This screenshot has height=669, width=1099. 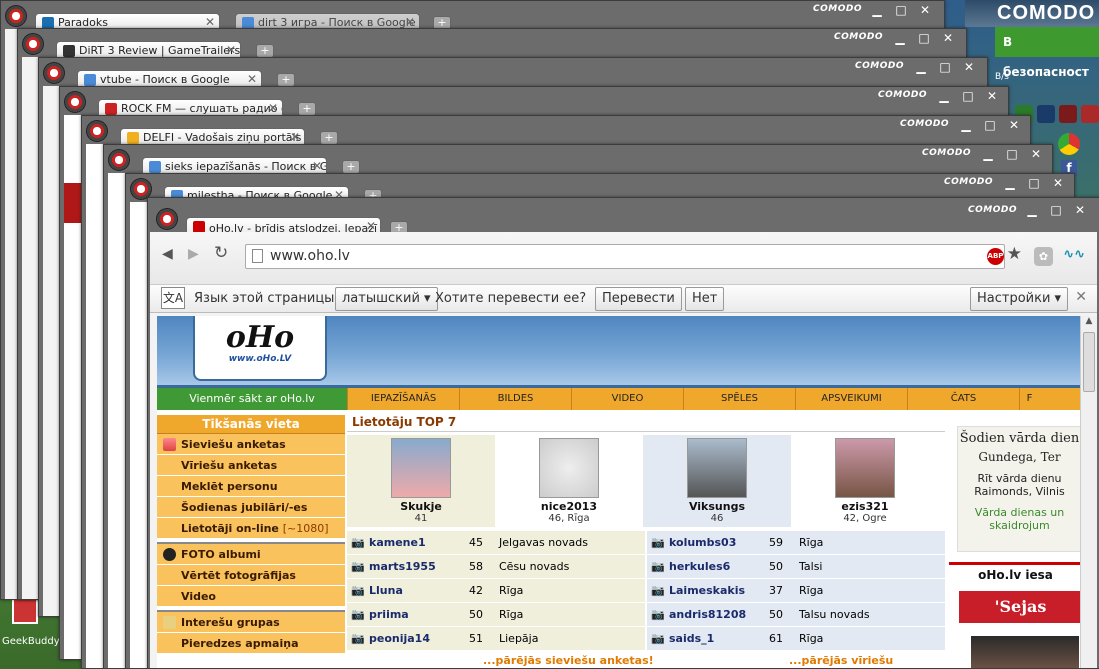 I want to click on nav-apsveikumi: APSVEIKUMI, so click(x=851, y=399).